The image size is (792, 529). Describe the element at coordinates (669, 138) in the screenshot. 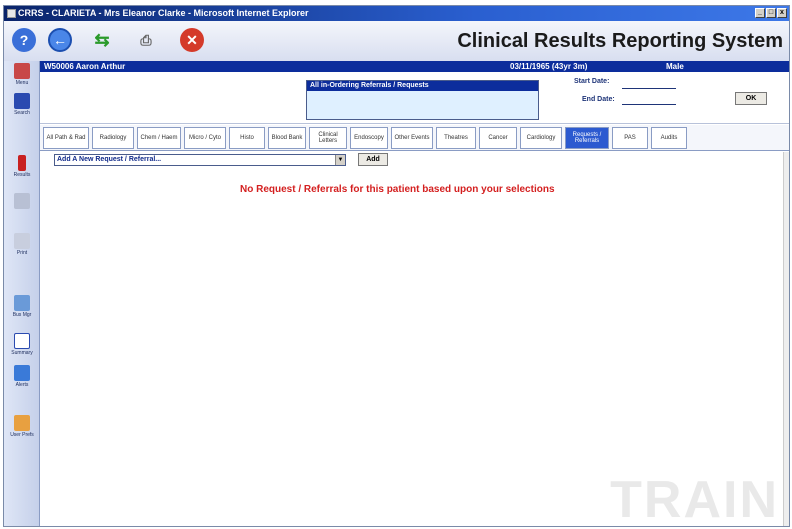

I see `tab-audits: Audits` at that location.